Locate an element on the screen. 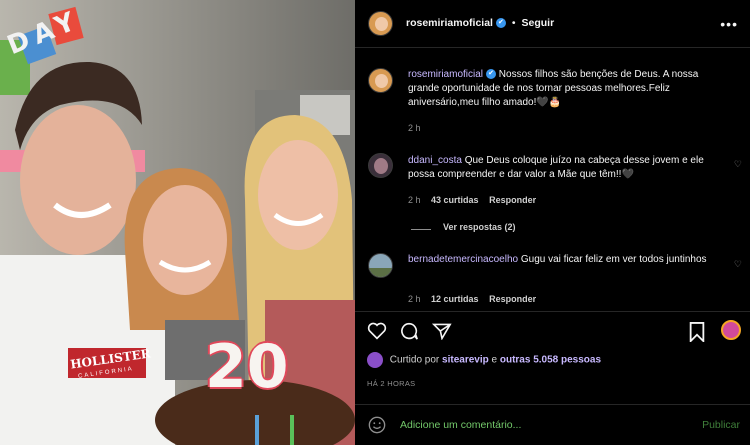  view-replies-divider is located at coordinates (421, 229).